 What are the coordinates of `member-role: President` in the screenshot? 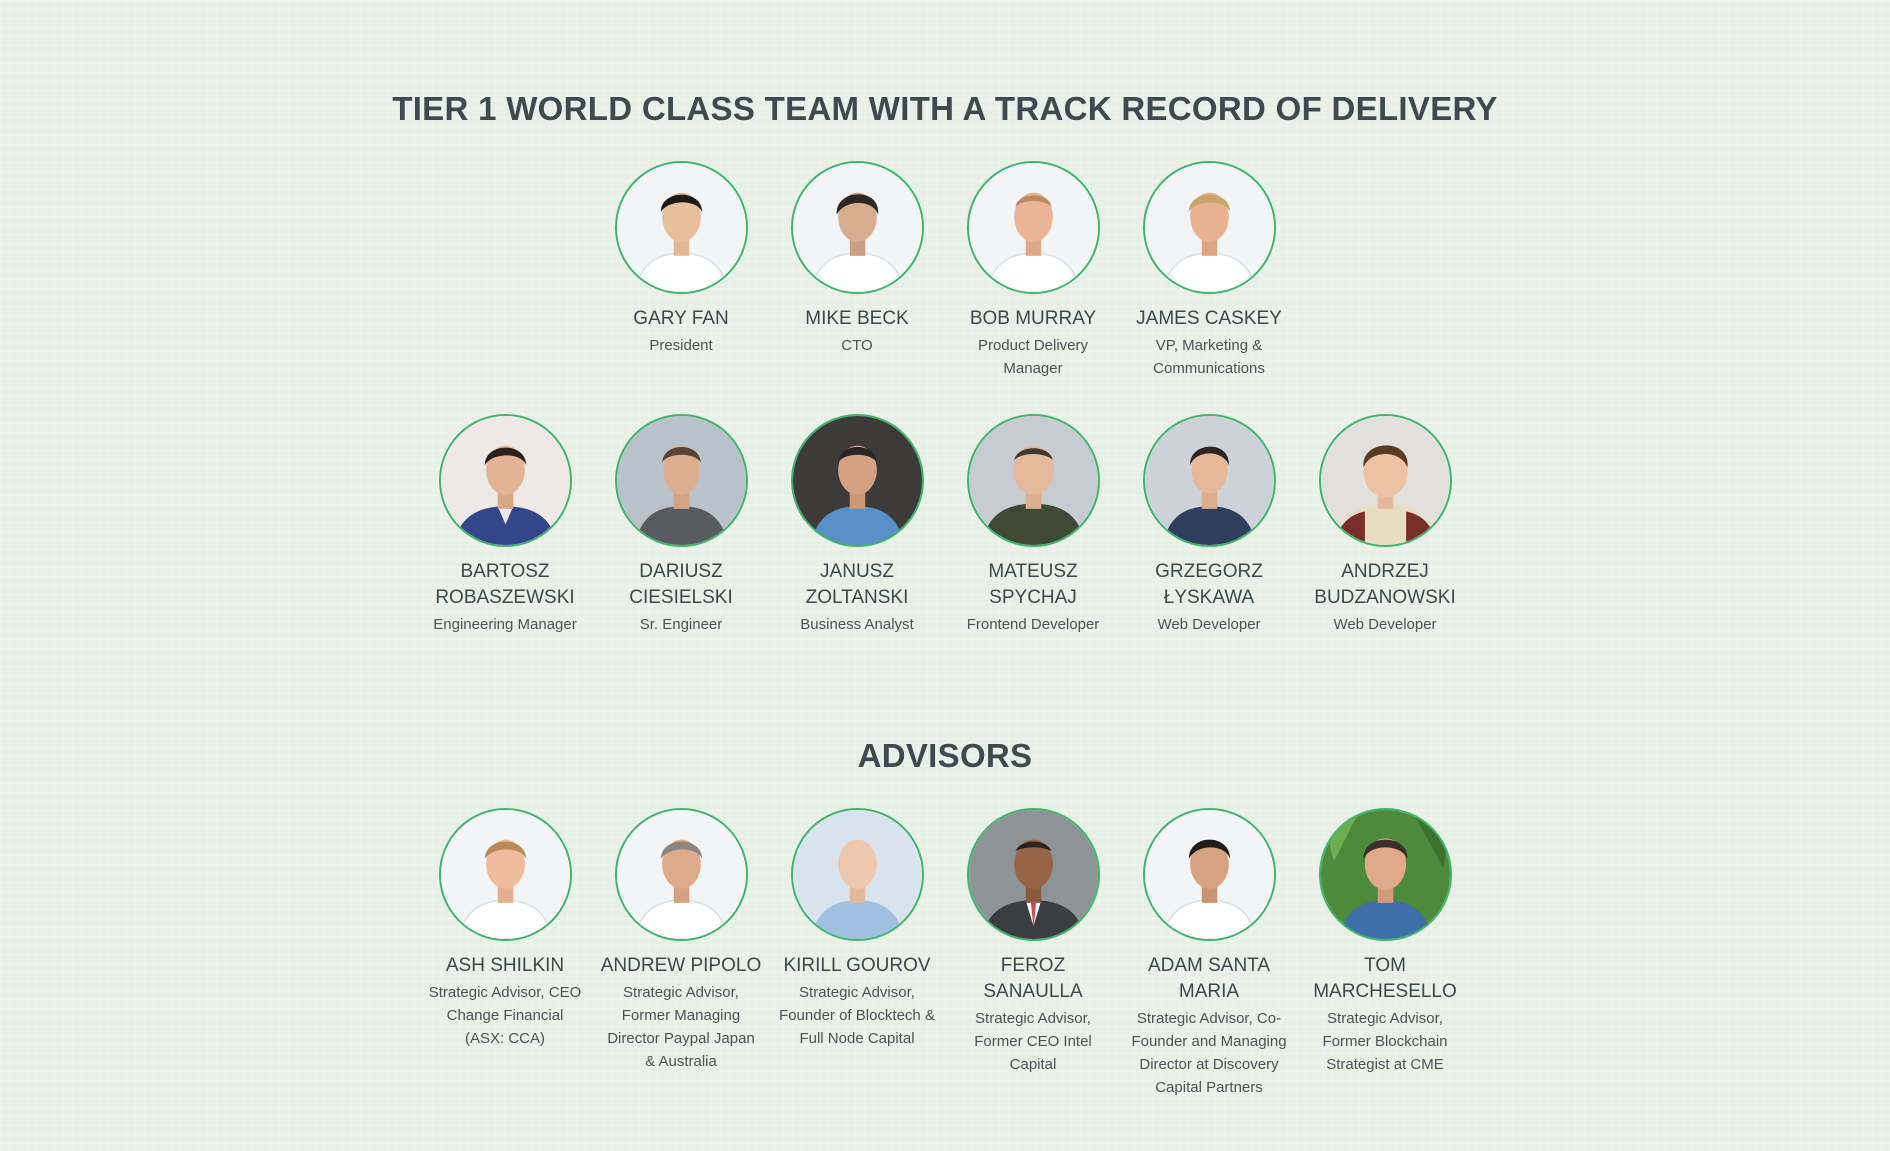 It's located at (681, 345).